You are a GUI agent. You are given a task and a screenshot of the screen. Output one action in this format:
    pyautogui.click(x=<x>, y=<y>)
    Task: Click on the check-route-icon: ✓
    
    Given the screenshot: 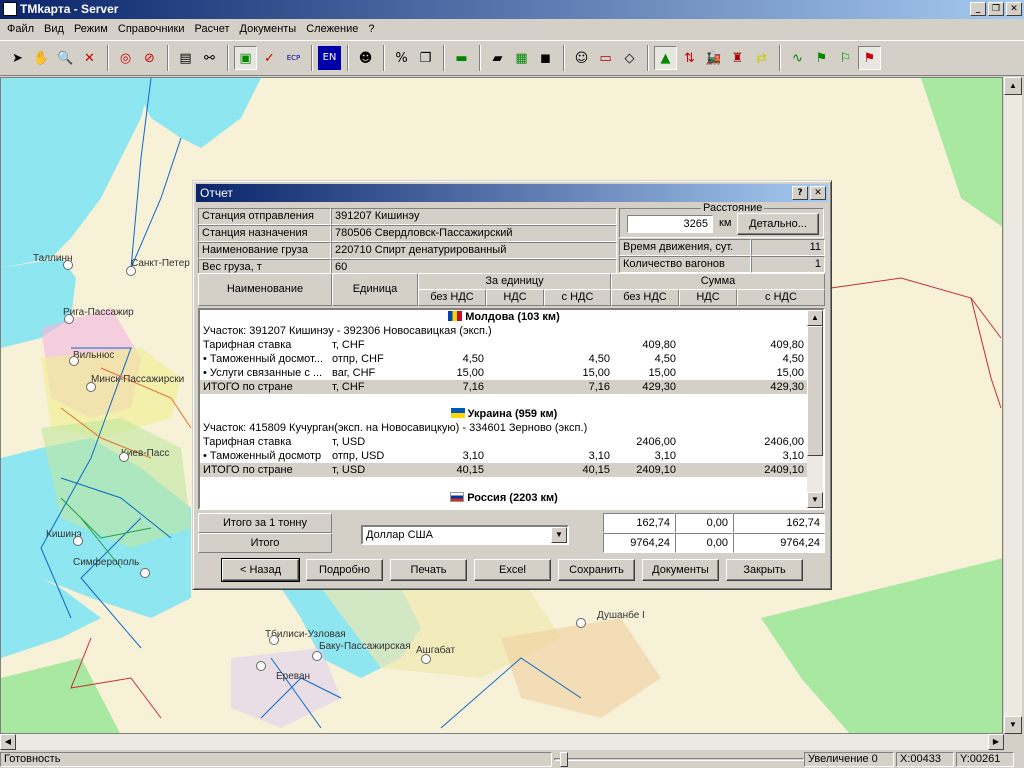 What is the action you would take?
    pyautogui.click(x=269, y=58)
    